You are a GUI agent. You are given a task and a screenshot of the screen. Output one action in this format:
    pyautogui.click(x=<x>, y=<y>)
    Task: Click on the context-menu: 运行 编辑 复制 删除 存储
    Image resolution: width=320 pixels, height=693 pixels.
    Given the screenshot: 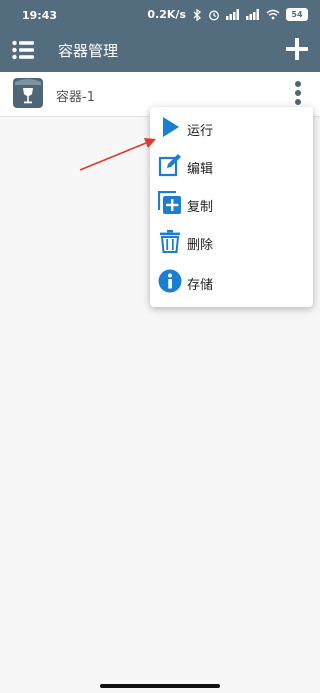 What is the action you would take?
    pyautogui.click(x=231, y=207)
    